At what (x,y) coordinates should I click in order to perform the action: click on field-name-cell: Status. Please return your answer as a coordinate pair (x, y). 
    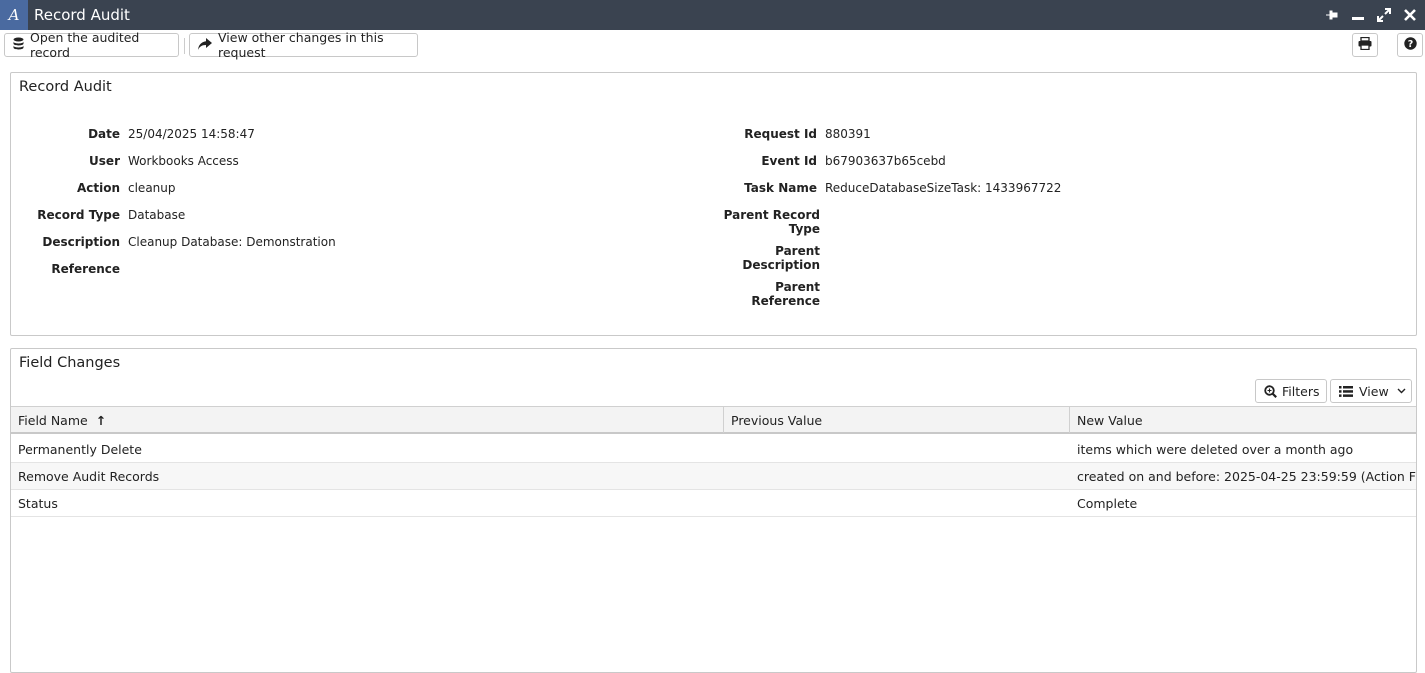
    Looking at the image, I should click on (38, 503).